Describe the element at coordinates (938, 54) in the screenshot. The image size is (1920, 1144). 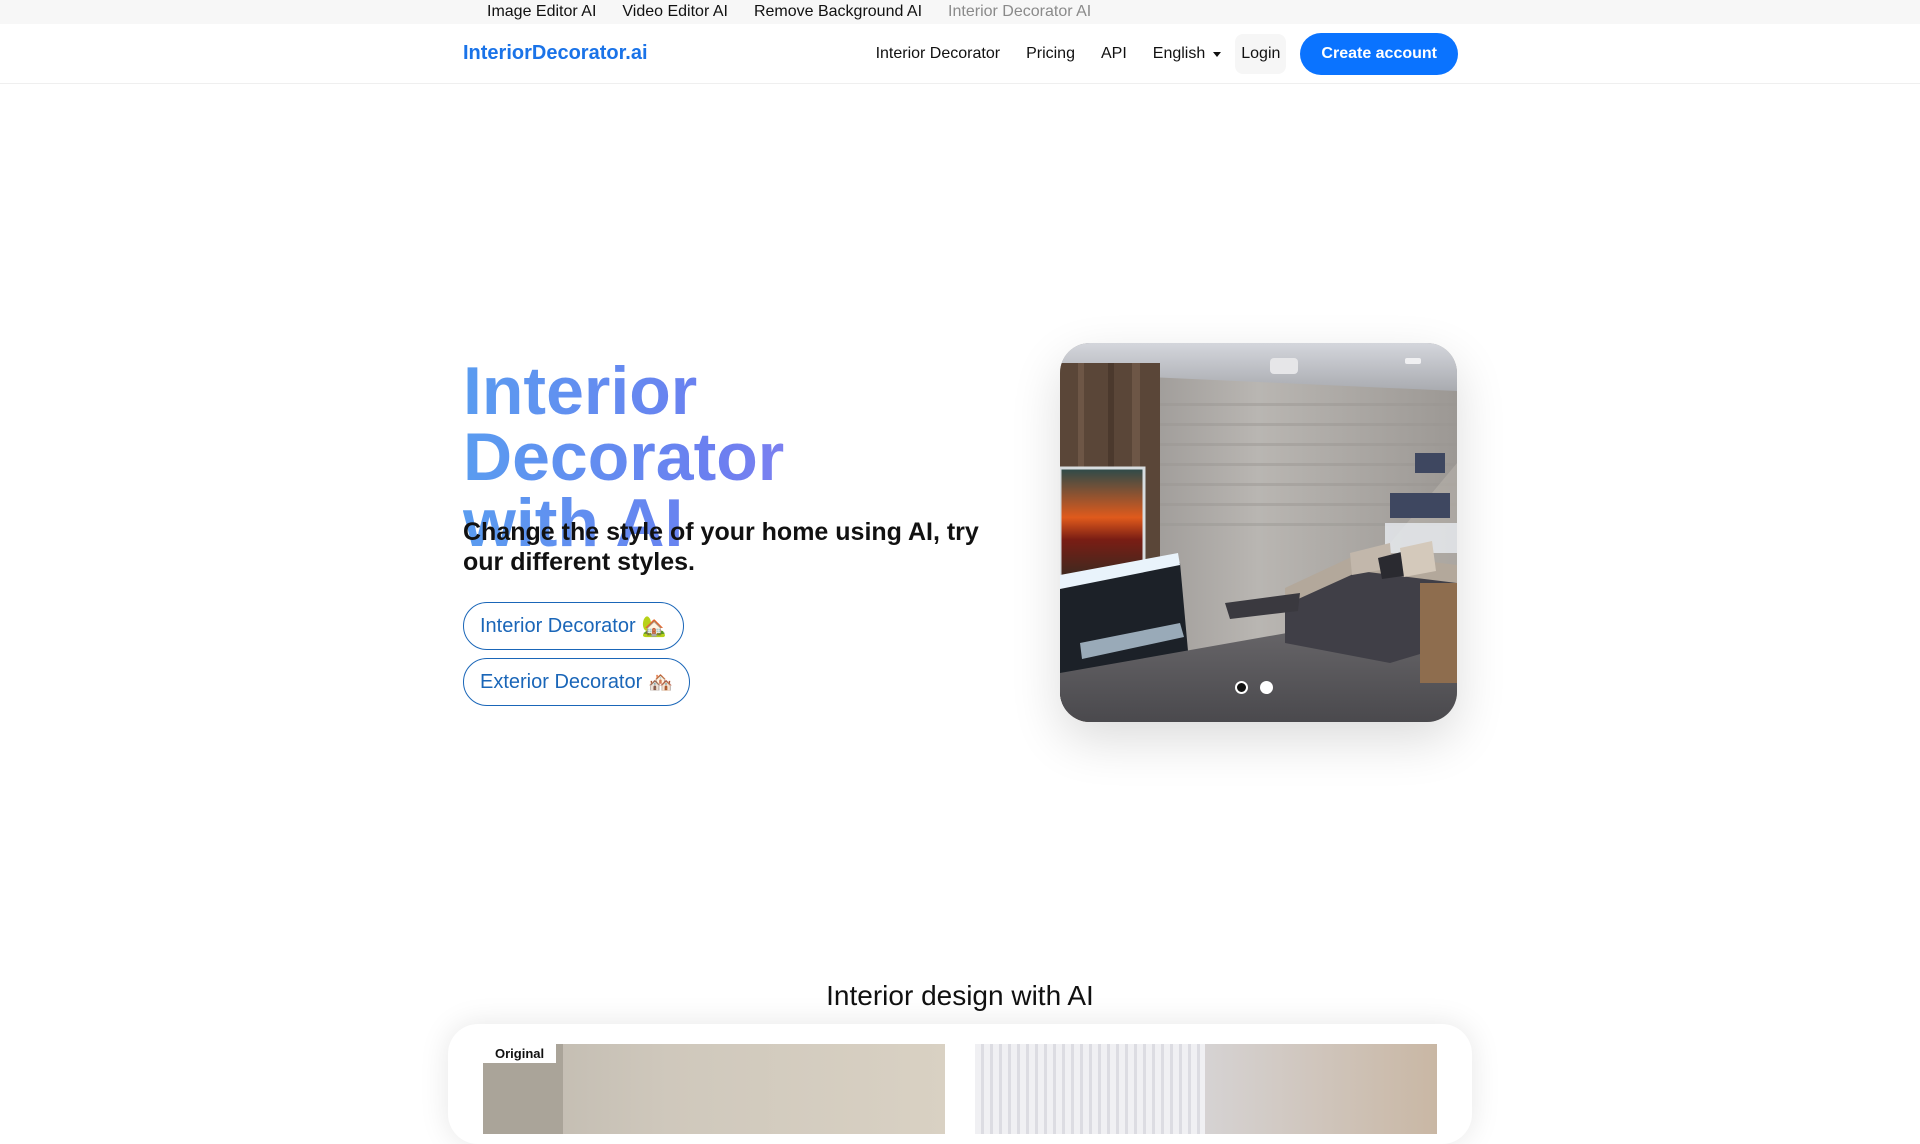
I see `nav-interior-decorator: Interior Decorator` at that location.